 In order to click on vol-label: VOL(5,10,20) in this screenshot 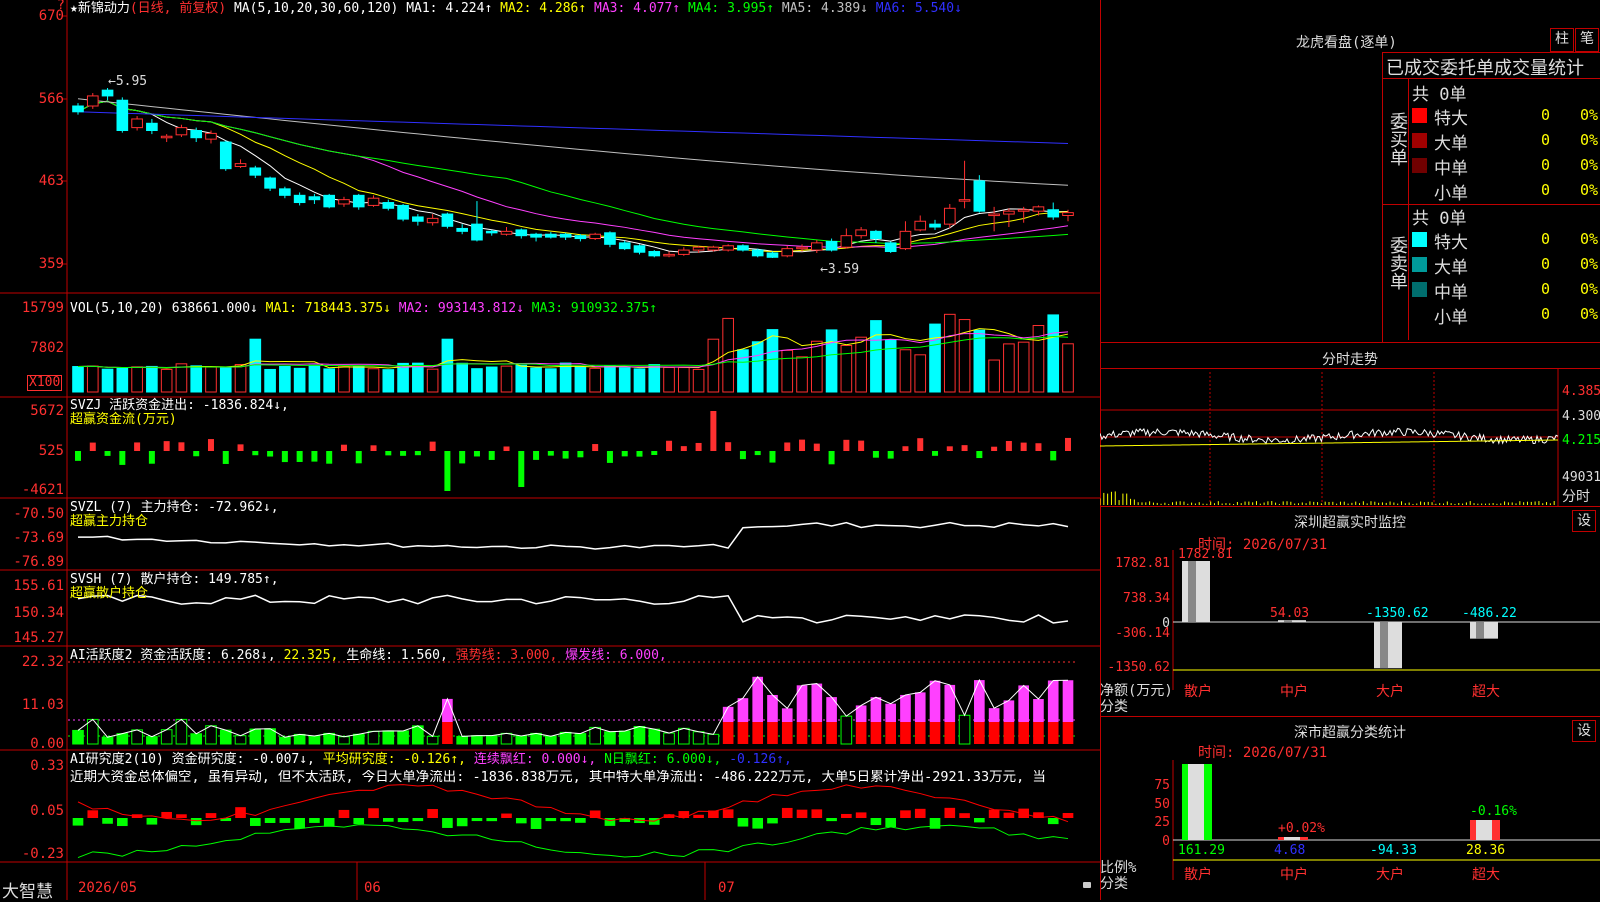, I will do `click(117, 308)`.